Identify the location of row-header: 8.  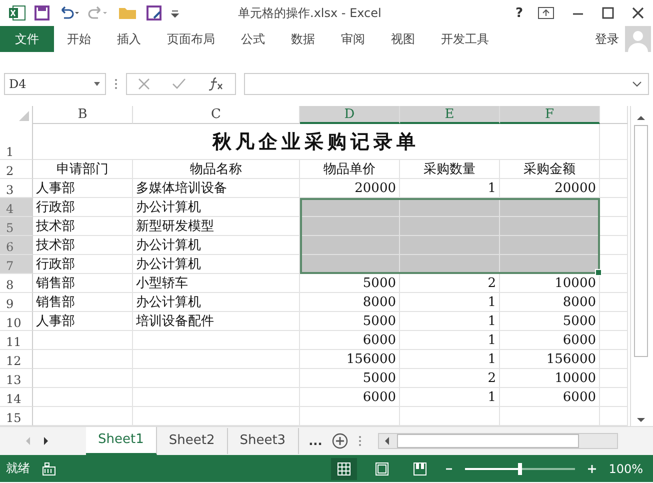
(16, 283).